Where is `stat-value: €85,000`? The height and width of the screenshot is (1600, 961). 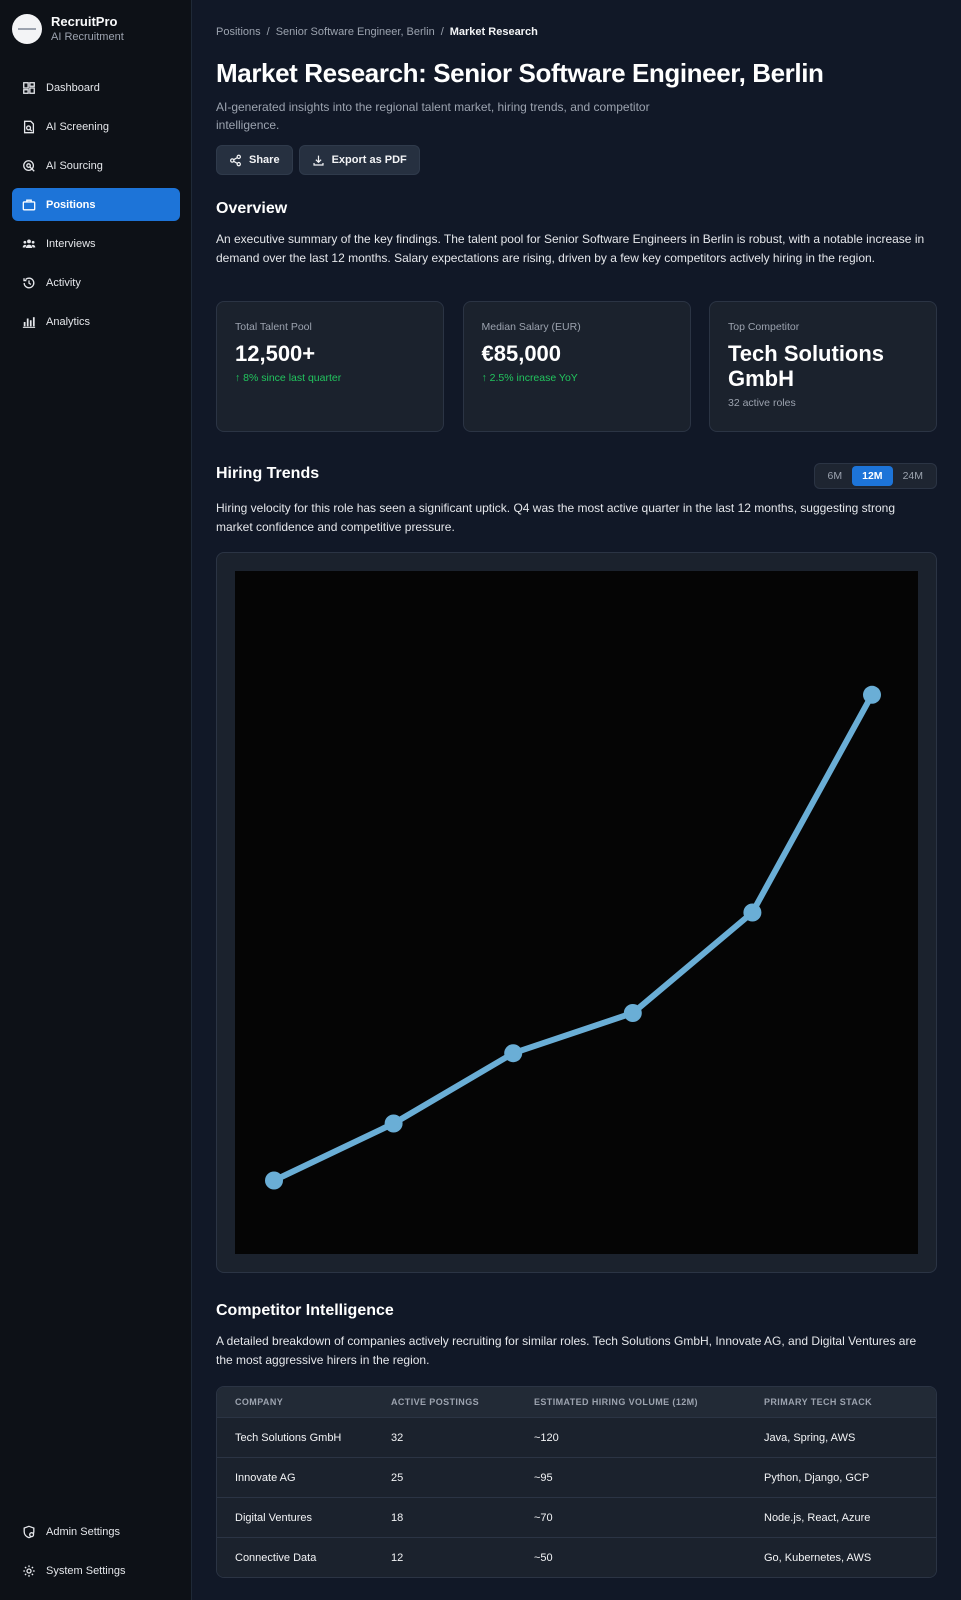
stat-value: €85,000 is located at coordinates (521, 353).